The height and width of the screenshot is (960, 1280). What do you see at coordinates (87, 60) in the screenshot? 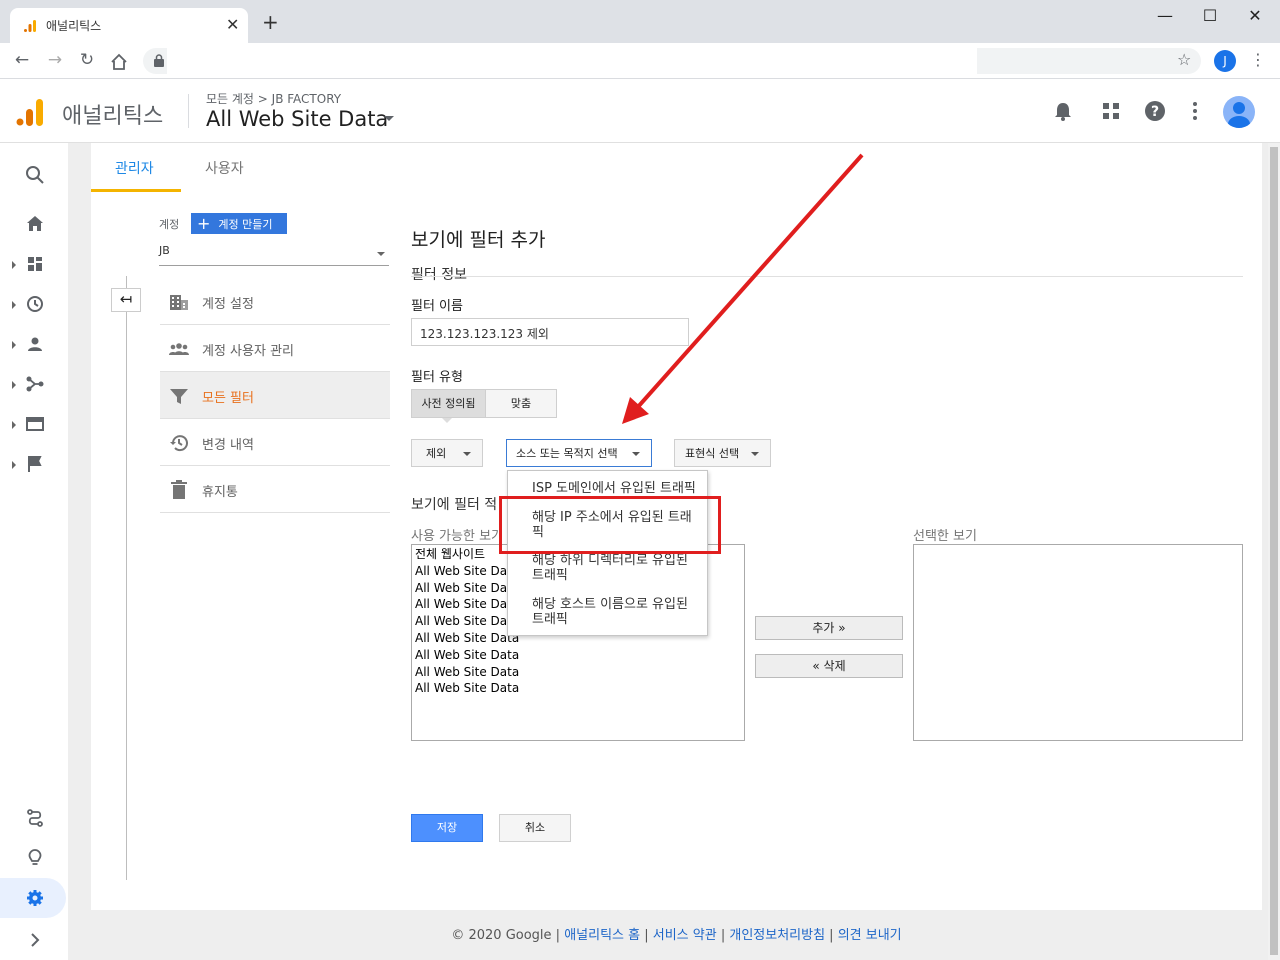
I see `reload-icon: ↻` at bounding box center [87, 60].